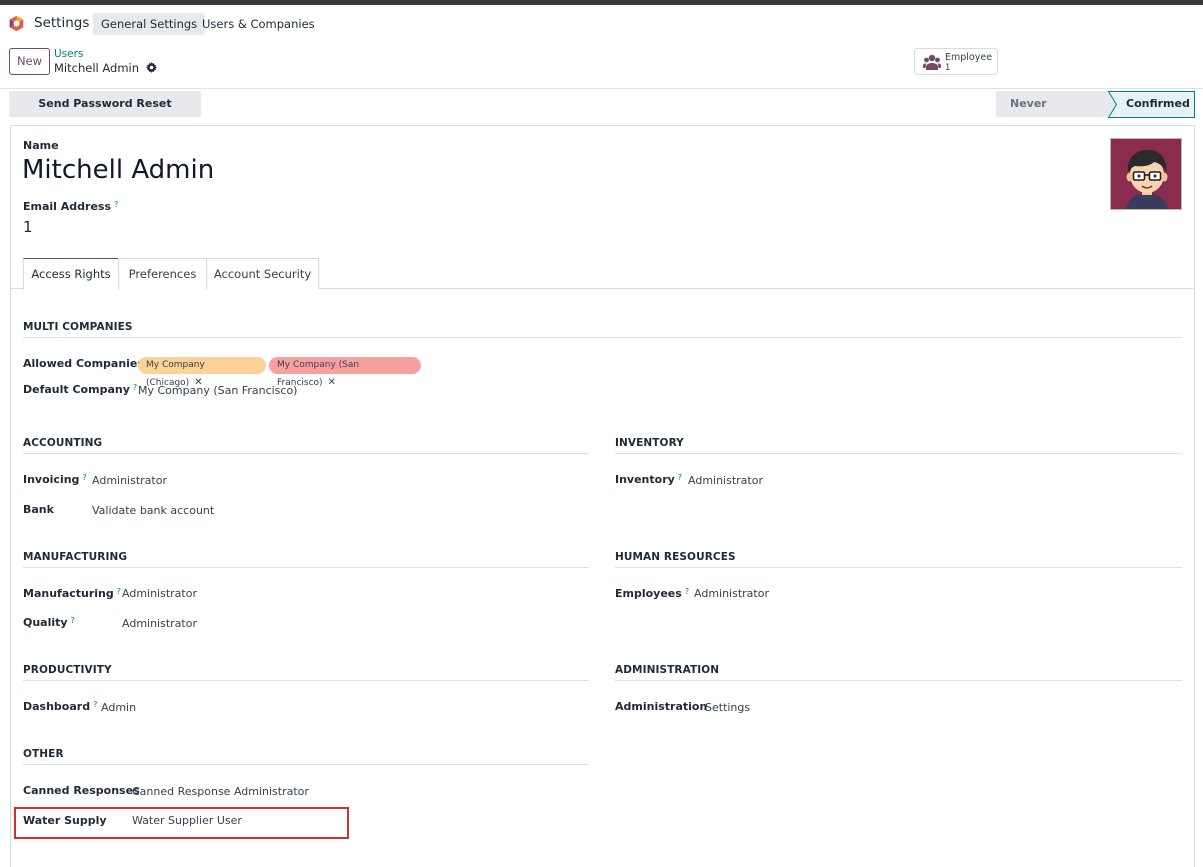 The image size is (1203, 867). I want to click on menu-users-companies: Users & Companies, so click(258, 24).